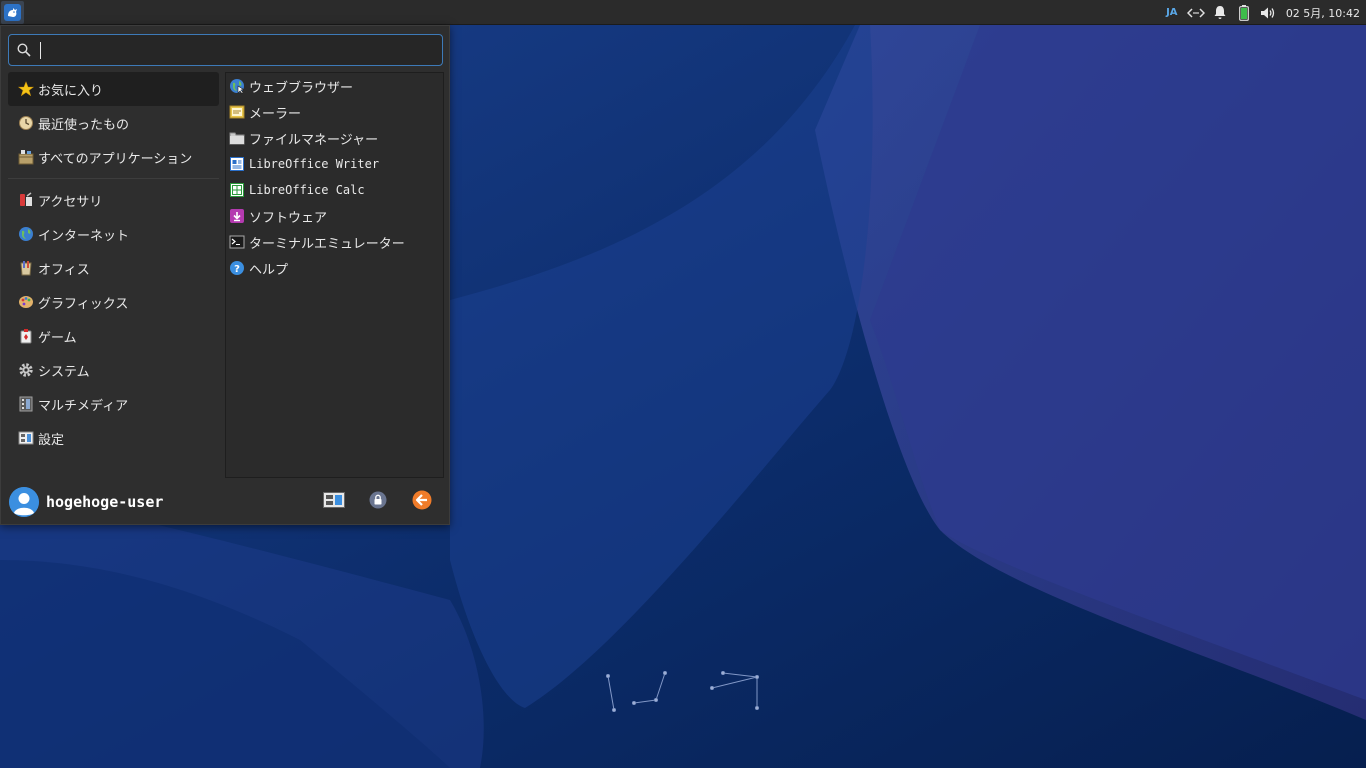 This screenshot has height=768, width=1366. Describe the element at coordinates (26, 157) in the screenshot. I see `all-apps-icon` at that location.